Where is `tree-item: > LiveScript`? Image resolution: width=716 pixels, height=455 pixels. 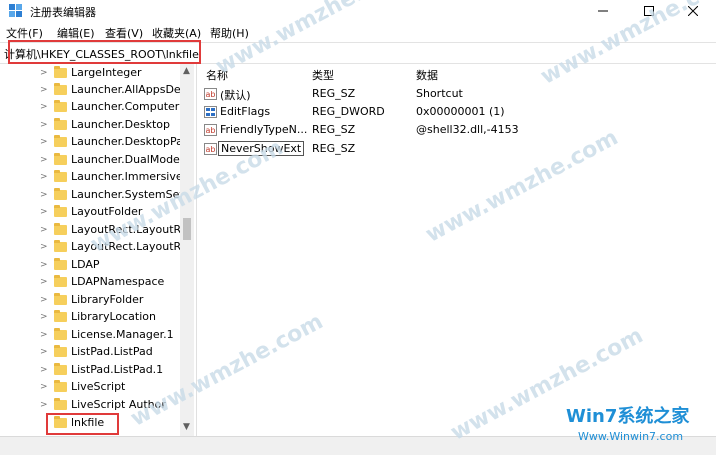
tree-item: > LiveScript is located at coordinates (90, 387).